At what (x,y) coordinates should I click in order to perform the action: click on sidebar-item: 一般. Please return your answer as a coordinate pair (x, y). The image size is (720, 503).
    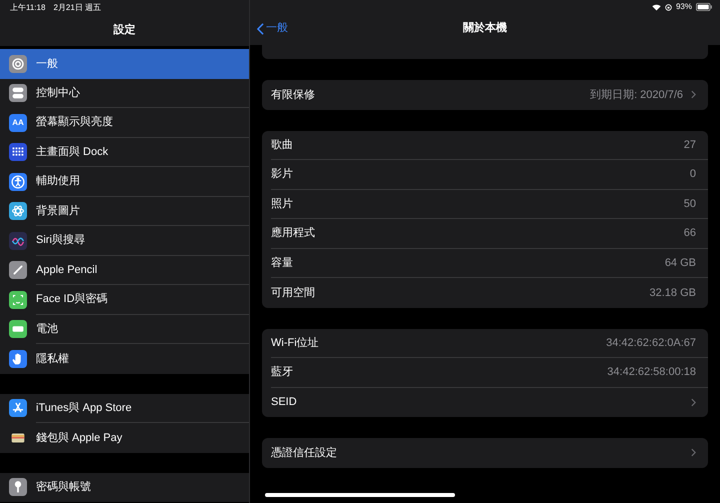
    Looking at the image, I should click on (124, 63).